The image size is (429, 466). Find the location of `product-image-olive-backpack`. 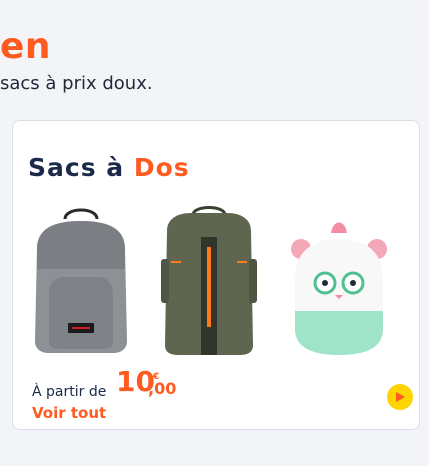

product-image-olive-backpack is located at coordinates (209, 281).